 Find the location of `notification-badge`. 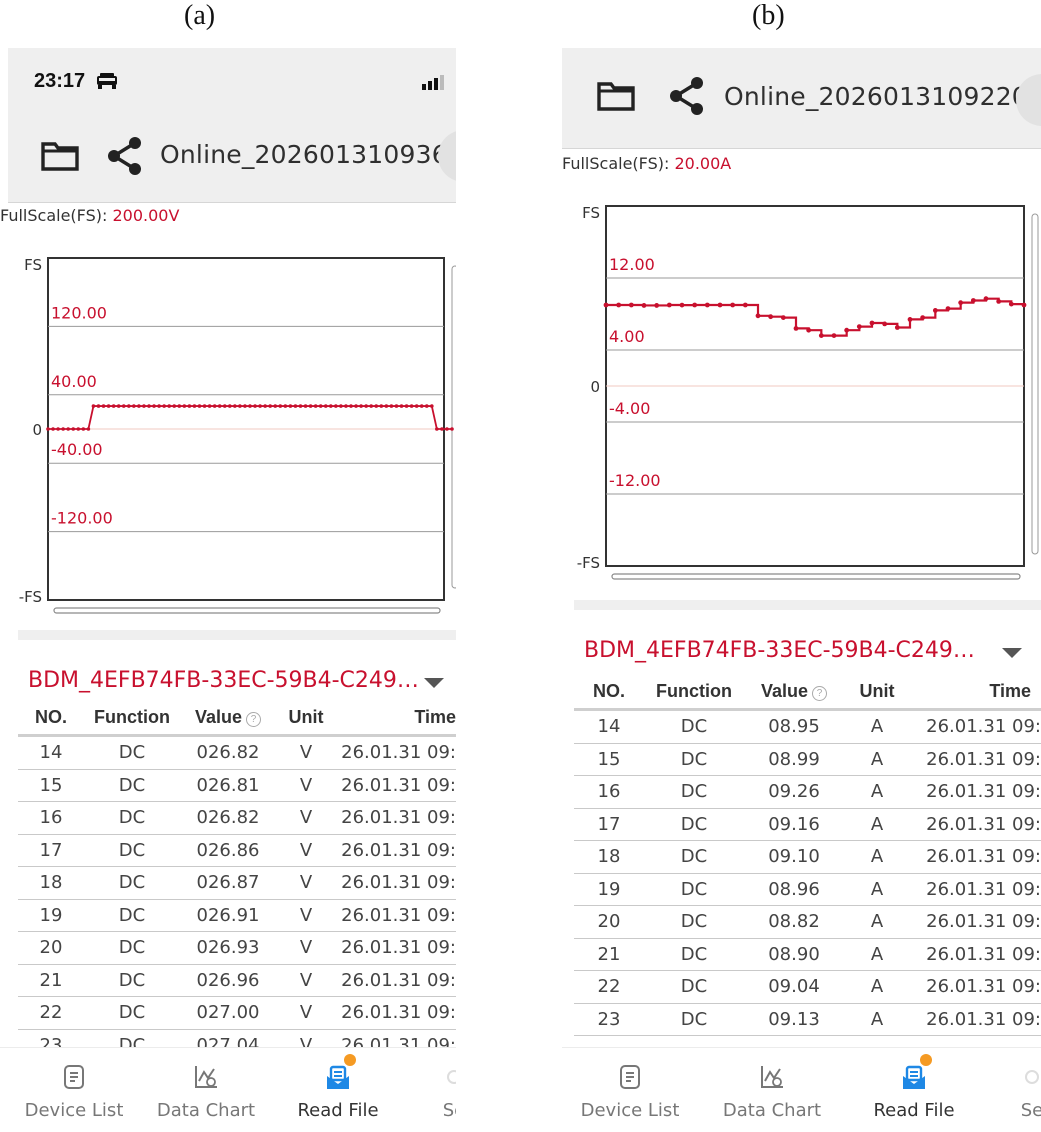

notification-badge is located at coordinates (350, 1060).